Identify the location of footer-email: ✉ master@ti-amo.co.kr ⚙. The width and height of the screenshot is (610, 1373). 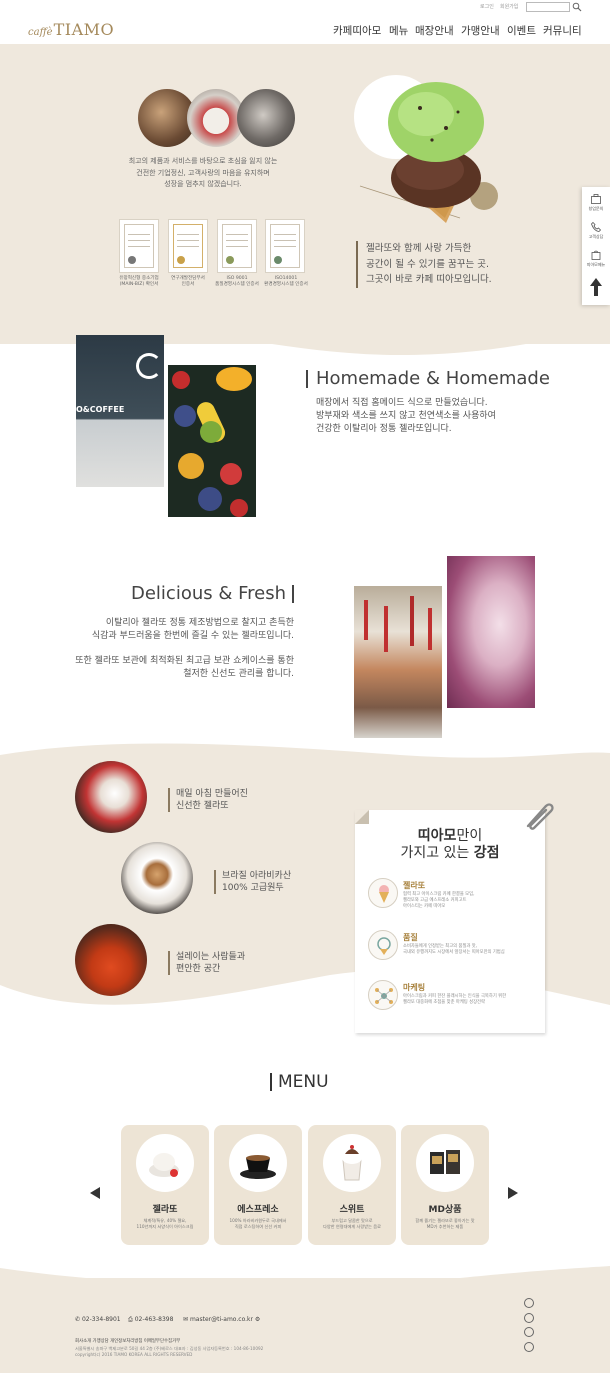
(221, 1319).